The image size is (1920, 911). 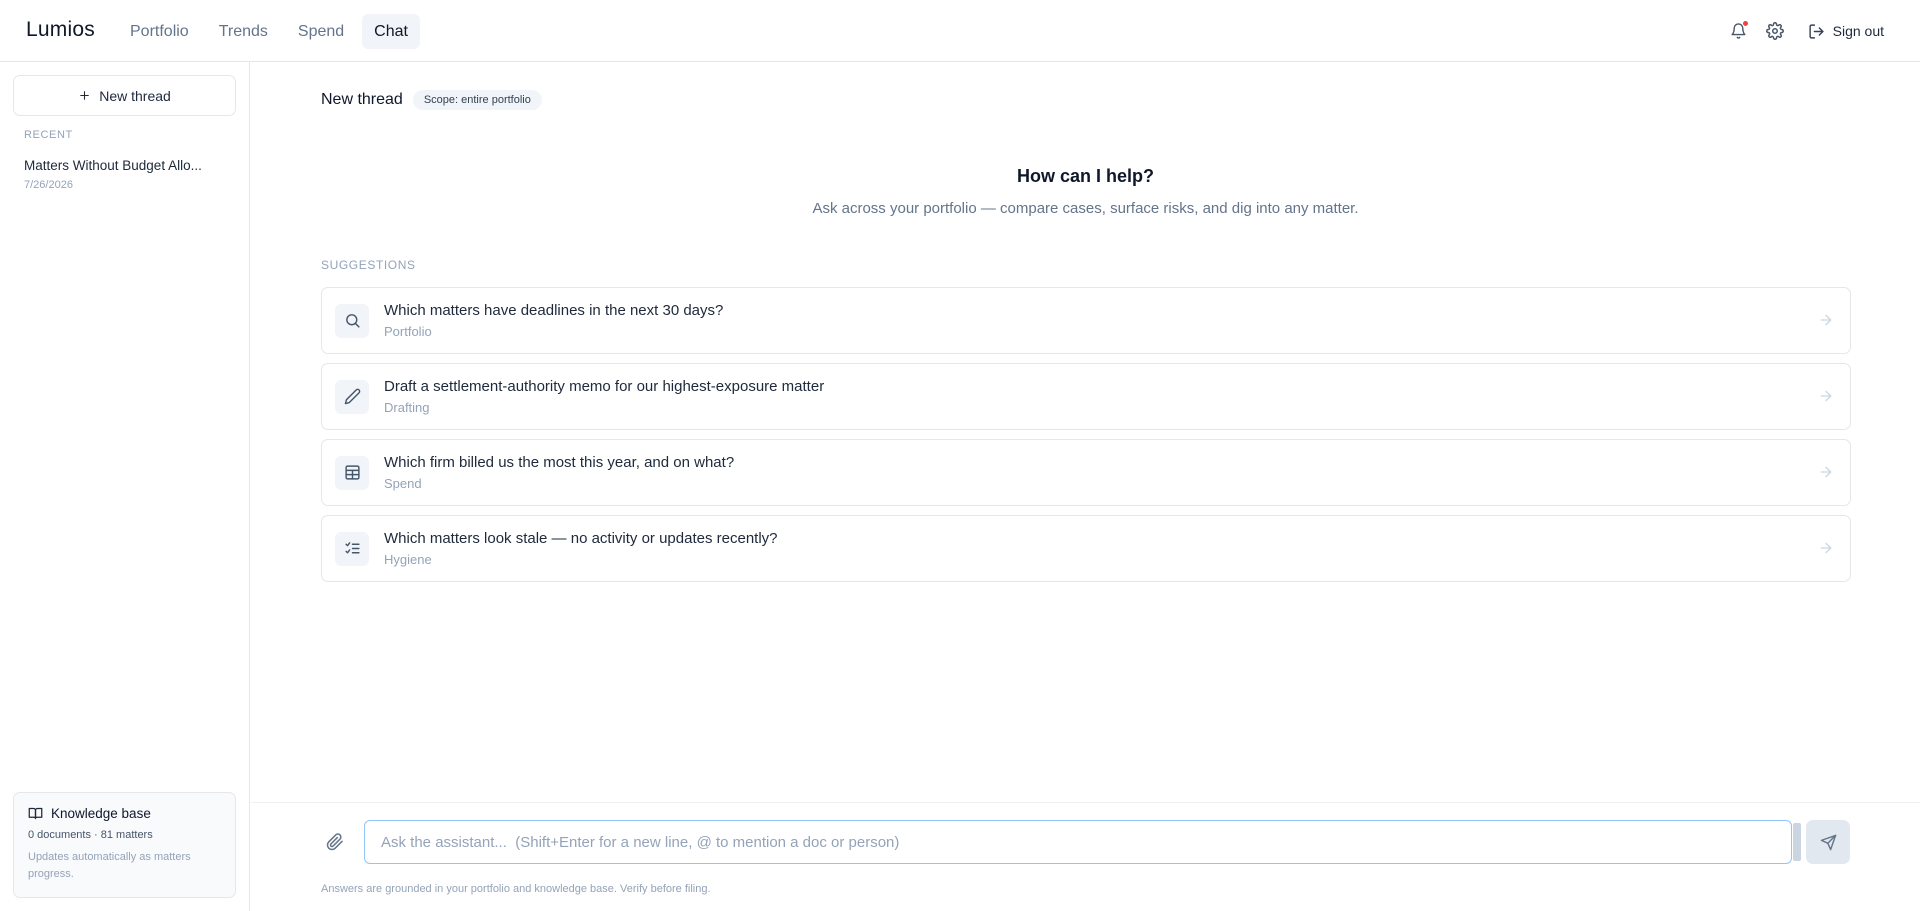 What do you see at coordinates (135, 95) in the screenshot?
I see `new-thread-label: New thread` at bounding box center [135, 95].